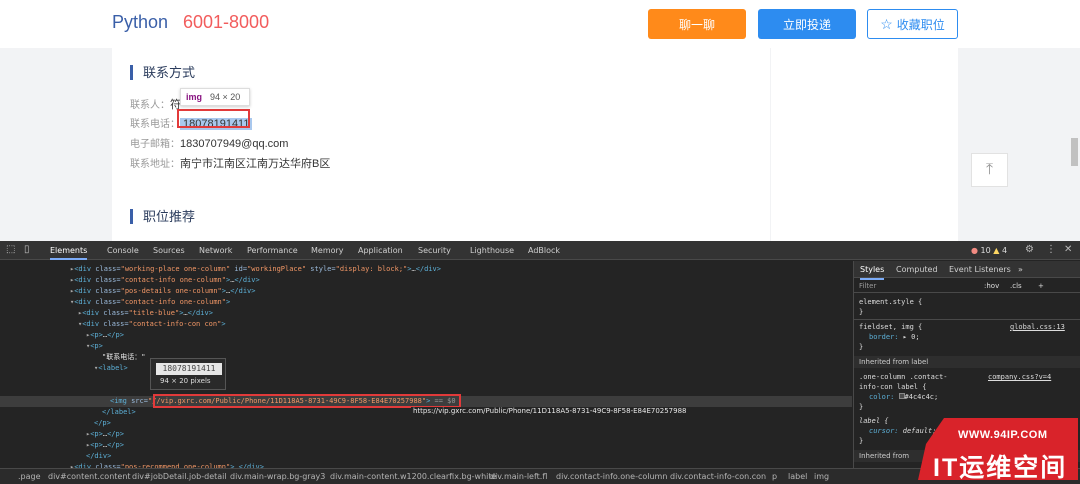  Describe the element at coordinates (884, 431) in the screenshot. I see `rule3-prop: cursor:` at that location.